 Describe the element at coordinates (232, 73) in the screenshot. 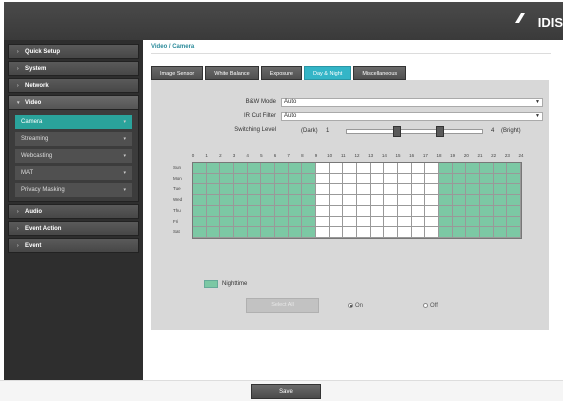

I see `tab-white-balance: White Balance` at that location.